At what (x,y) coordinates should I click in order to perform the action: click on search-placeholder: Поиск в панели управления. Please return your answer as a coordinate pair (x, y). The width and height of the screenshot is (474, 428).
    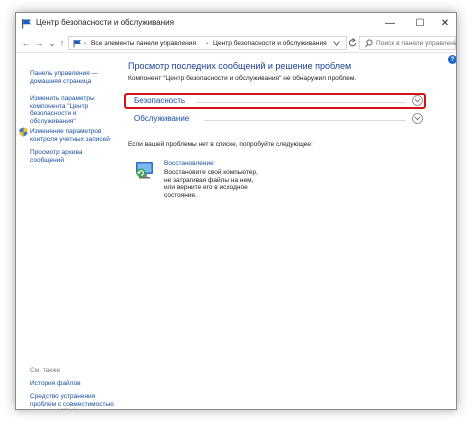
    Looking at the image, I should click on (416, 43).